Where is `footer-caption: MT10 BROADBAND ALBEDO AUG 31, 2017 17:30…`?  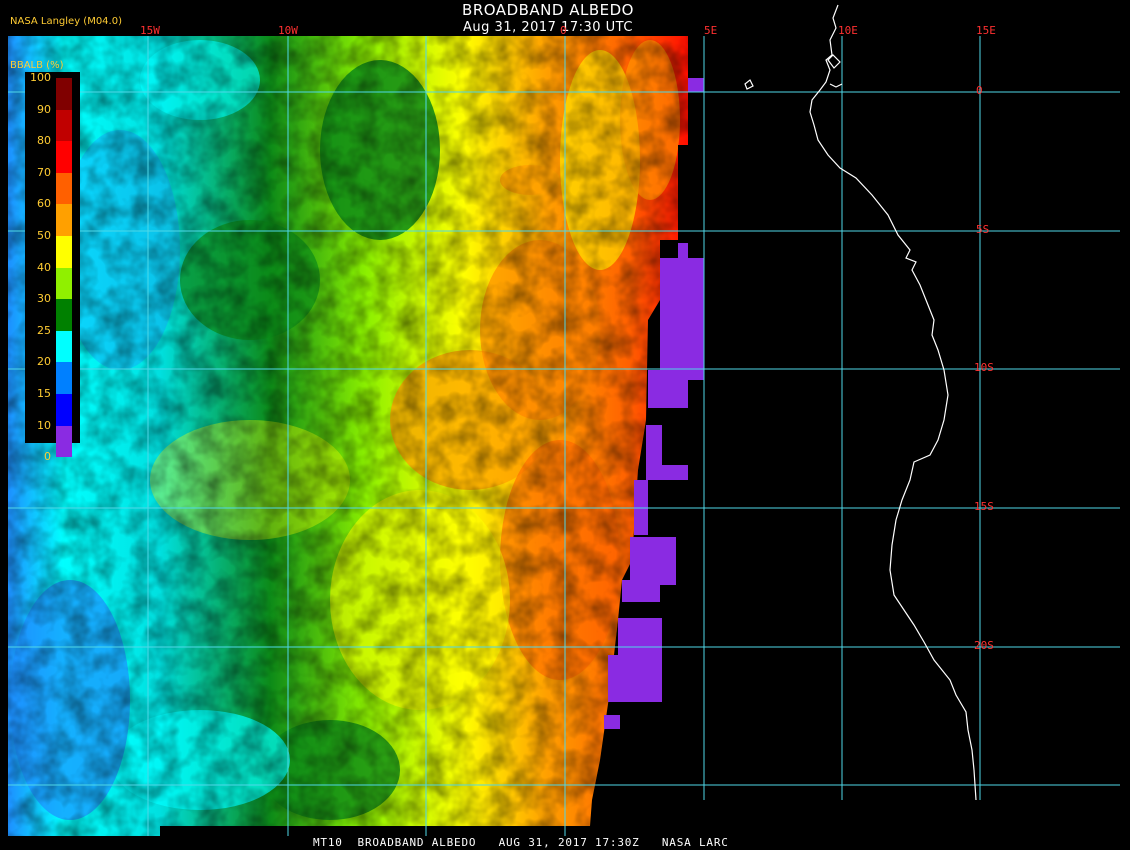
footer-caption: MT10 BROADBAND ALBEDO AUG 31, 2017 17:30… is located at coordinates (521, 842).